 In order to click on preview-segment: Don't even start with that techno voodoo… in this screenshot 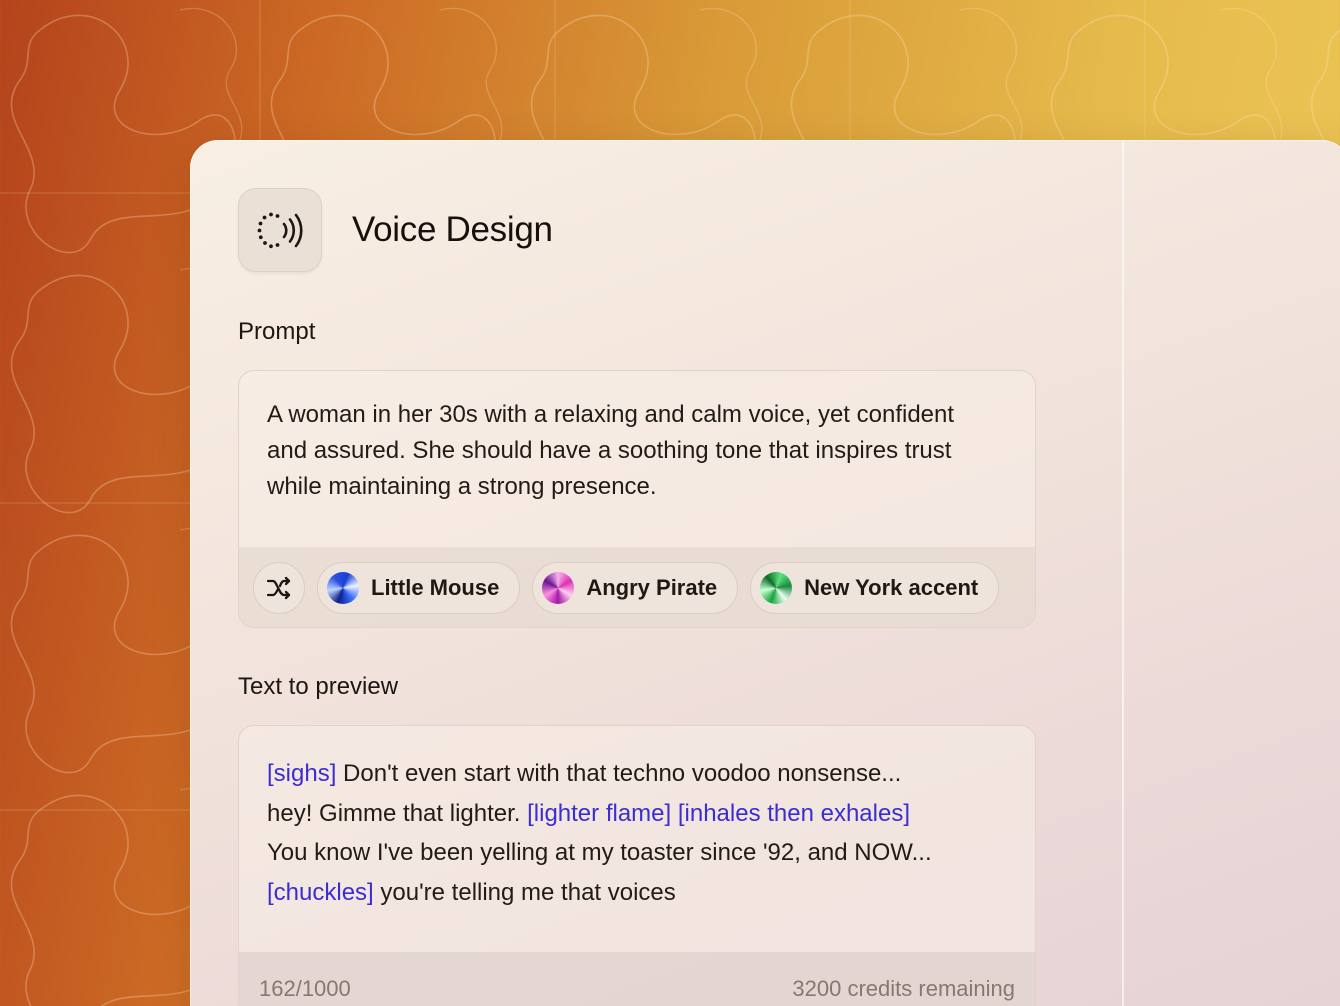, I will do `click(619, 773)`.